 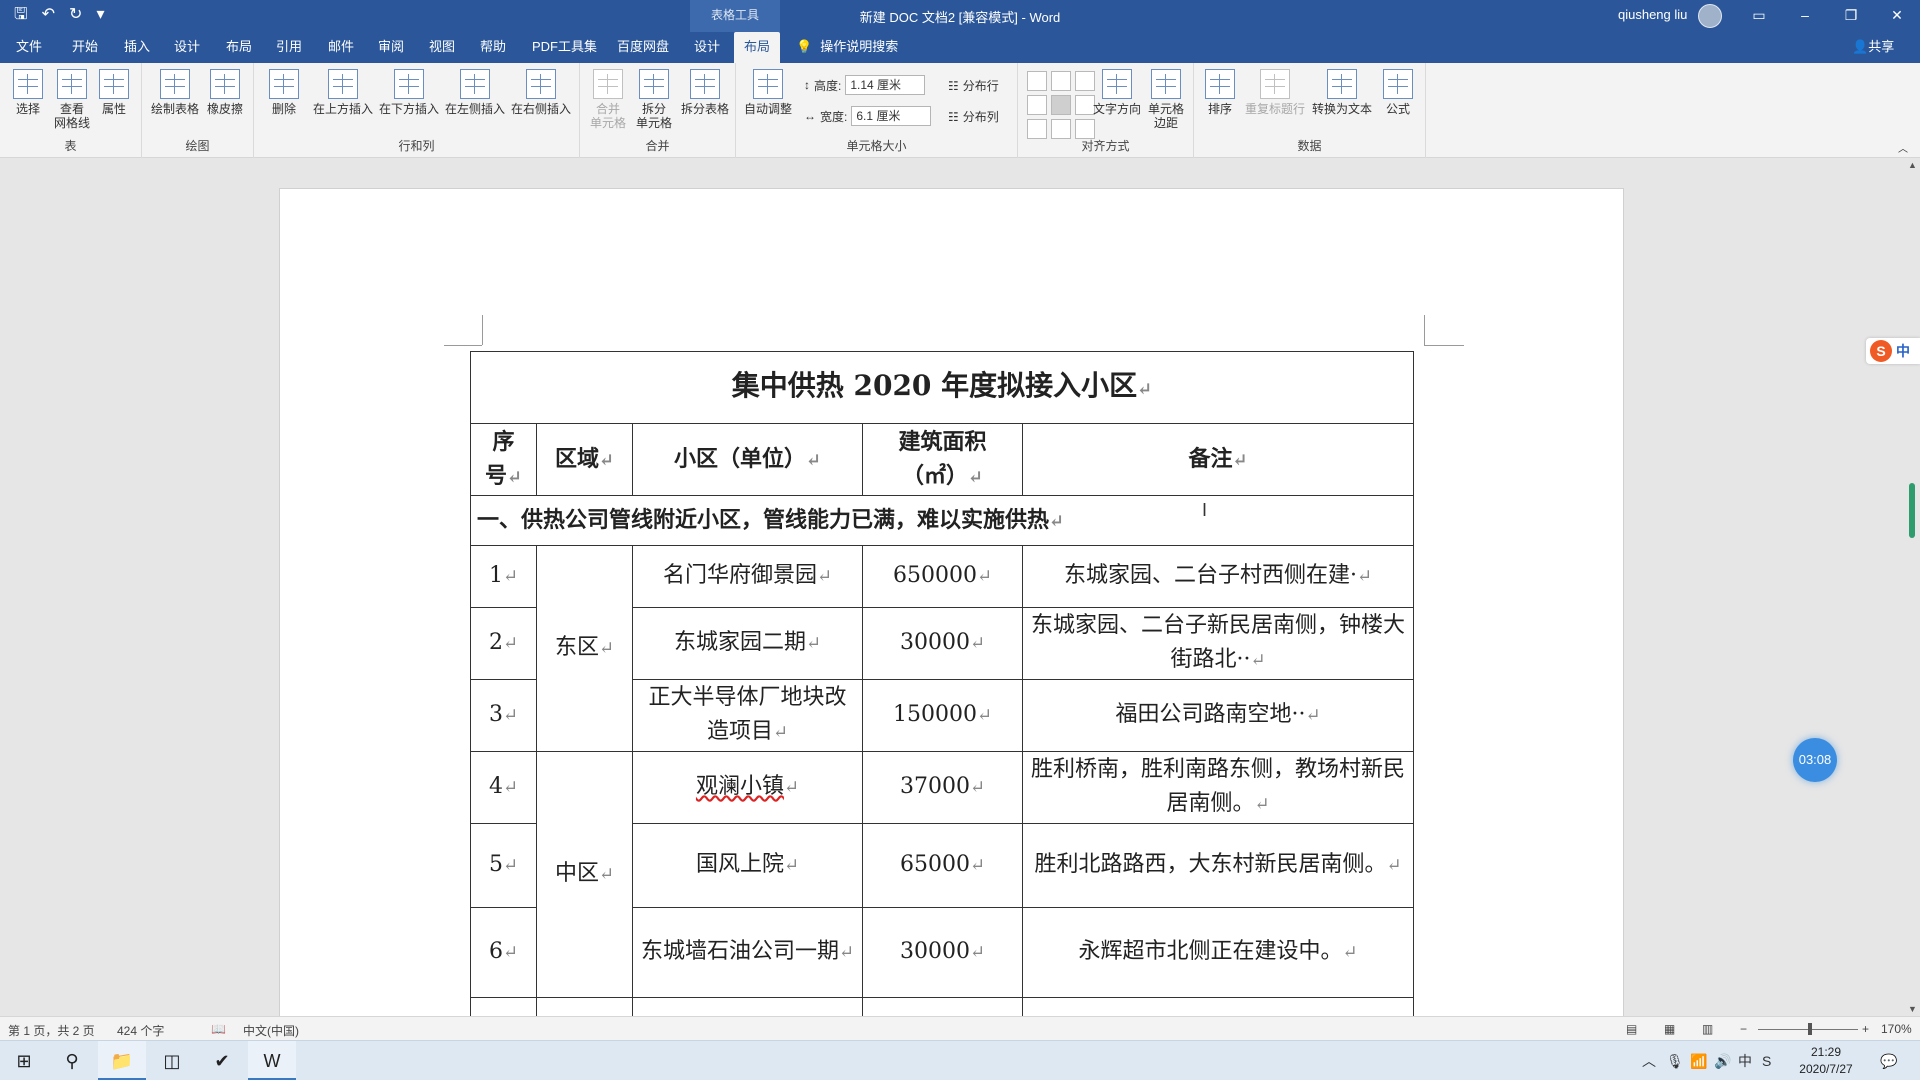 What do you see at coordinates (222, 1060) in the screenshot?
I see `visio-app-icon: ✔` at bounding box center [222, 1060].